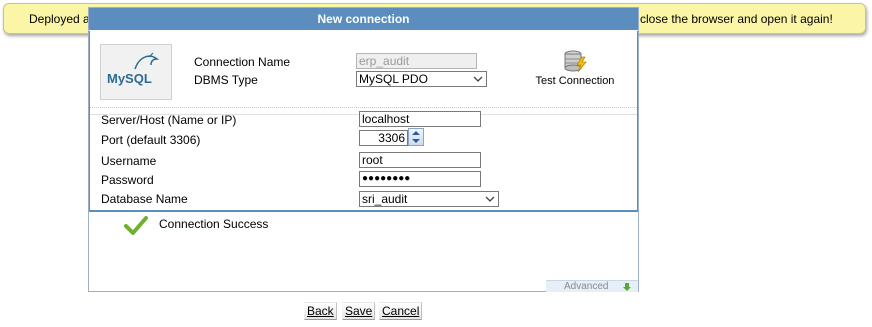  What do you see at coordinates (151, 140) in the screenshot?
I see `port-label: Port (default 3306)` at bounding box center [151, 140].